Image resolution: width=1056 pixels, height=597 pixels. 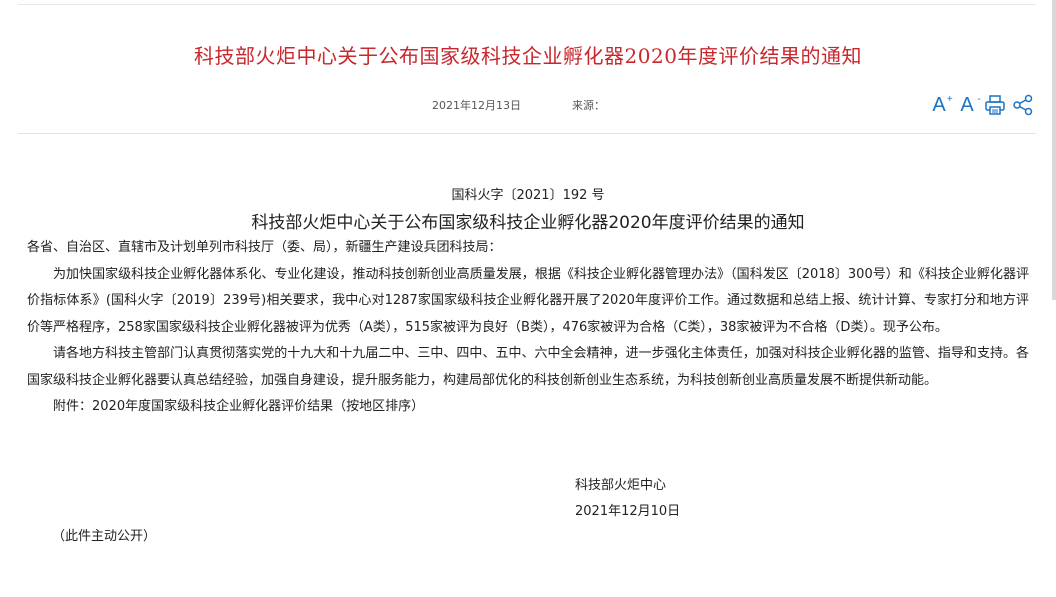 I want to click on article-toolbar: A + A-, so click(x=981, y=105).